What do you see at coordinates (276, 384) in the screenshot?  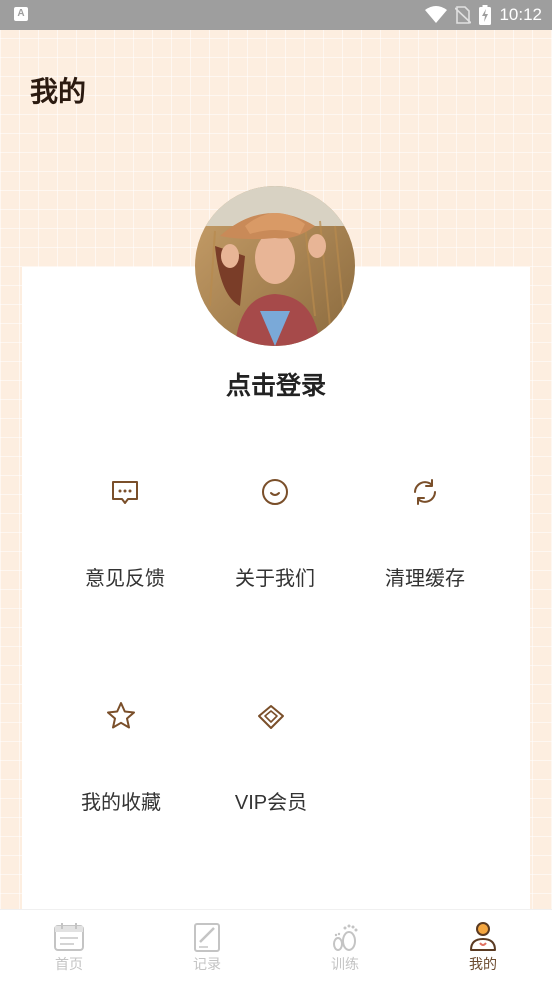 I see `login-button: 点击登录` at bounding box center [276, 384].